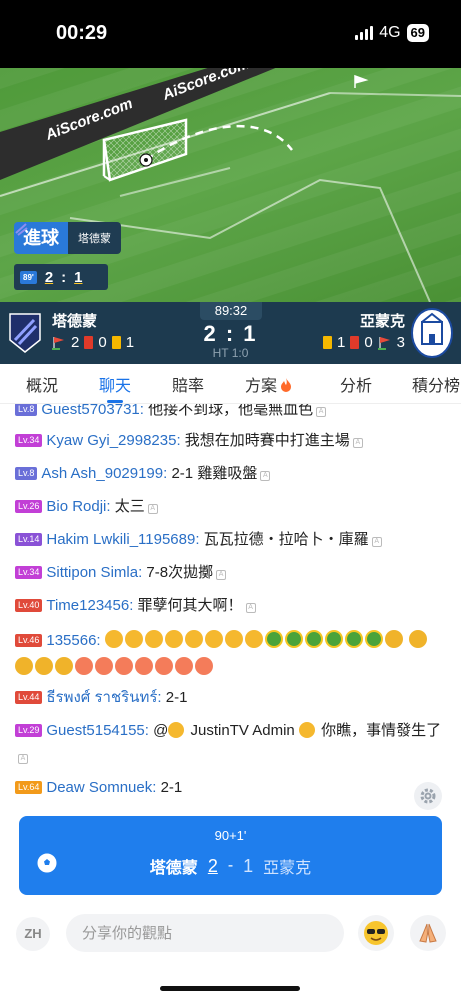 Image resolution: width=461 pixels, height=1000 pixels. Describe the element at coordinates (230, 654) in the screenshot. I see `chat-message: Lv.46 135566:` at that location.